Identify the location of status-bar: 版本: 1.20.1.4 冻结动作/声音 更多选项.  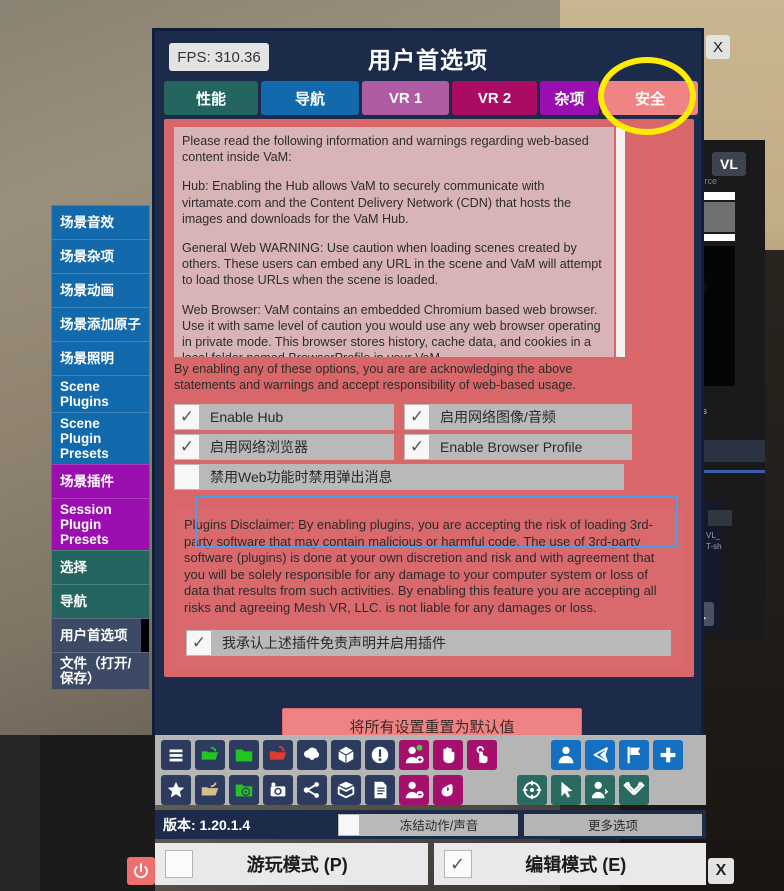
(430, 824).